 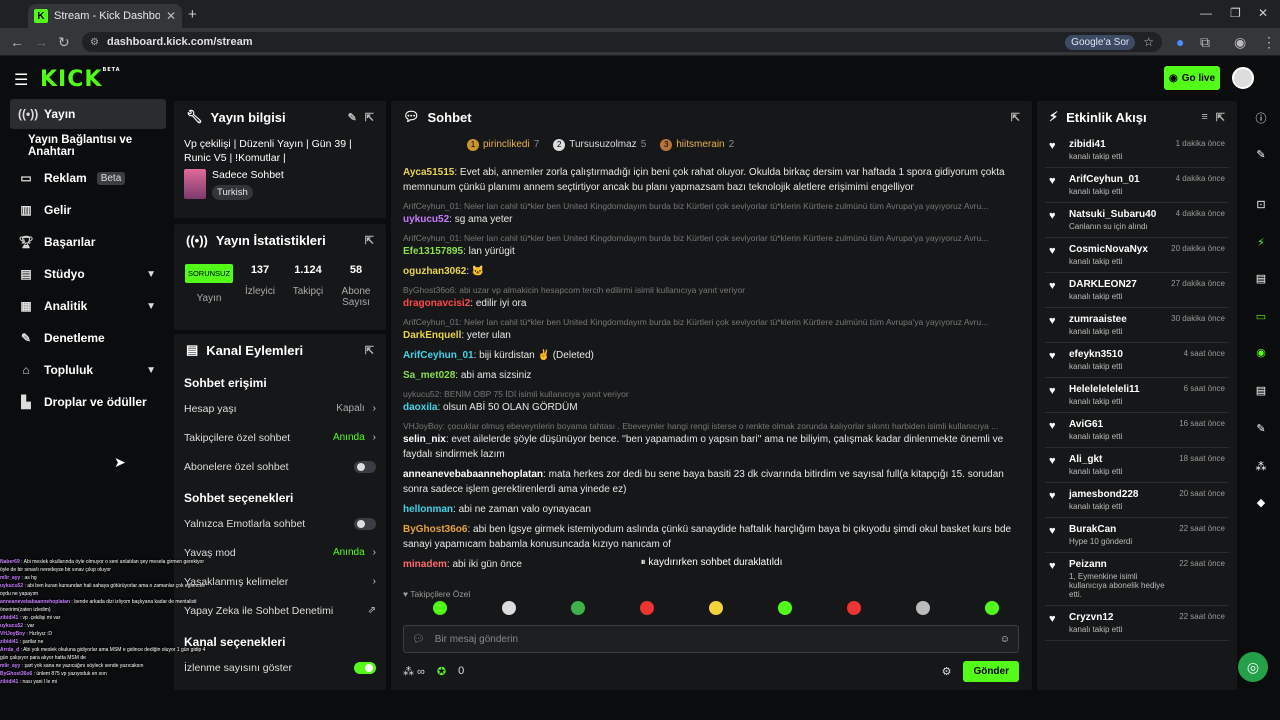 I want to click on sidebar-item-moderation: ✎ Denetleme, so click(x=90, y=338).